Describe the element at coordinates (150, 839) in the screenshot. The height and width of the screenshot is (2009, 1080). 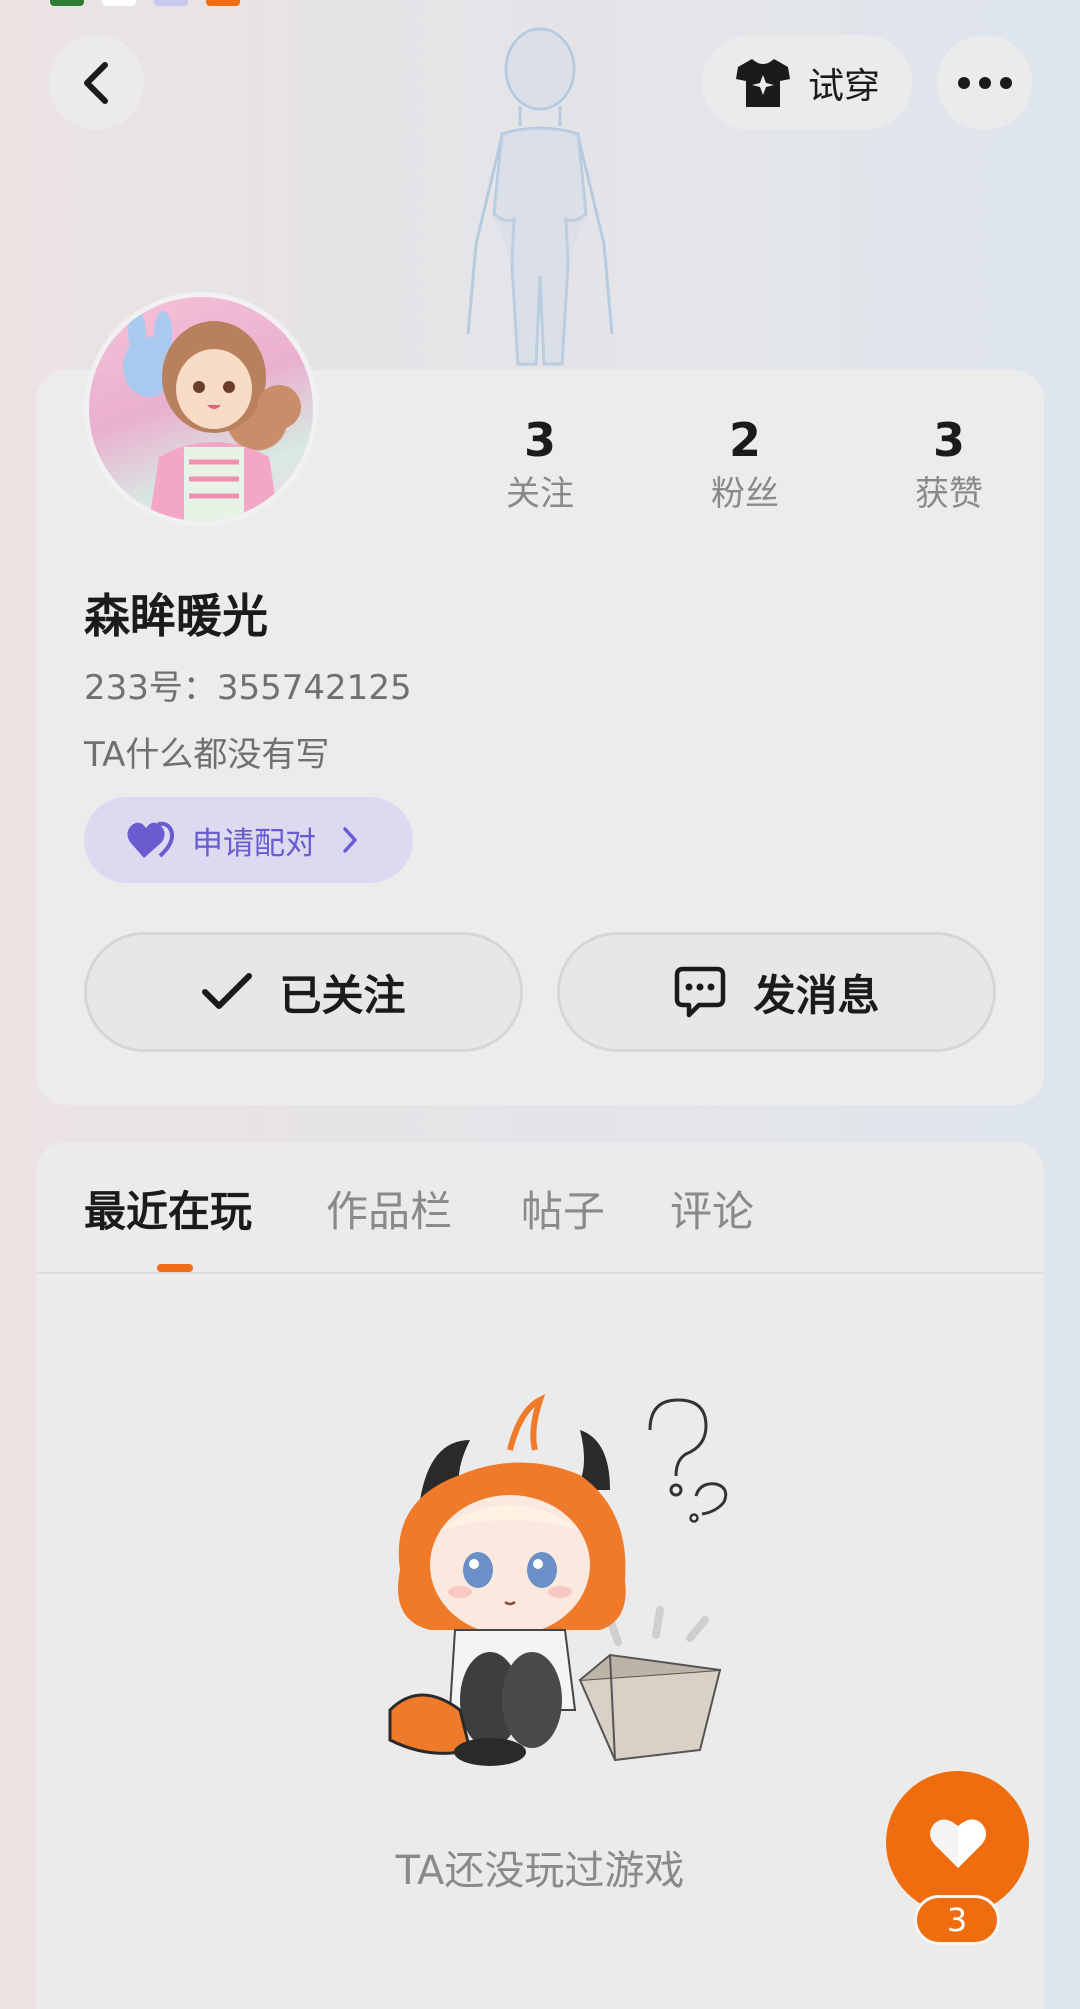
I see `heart-pair-icon` at that location.